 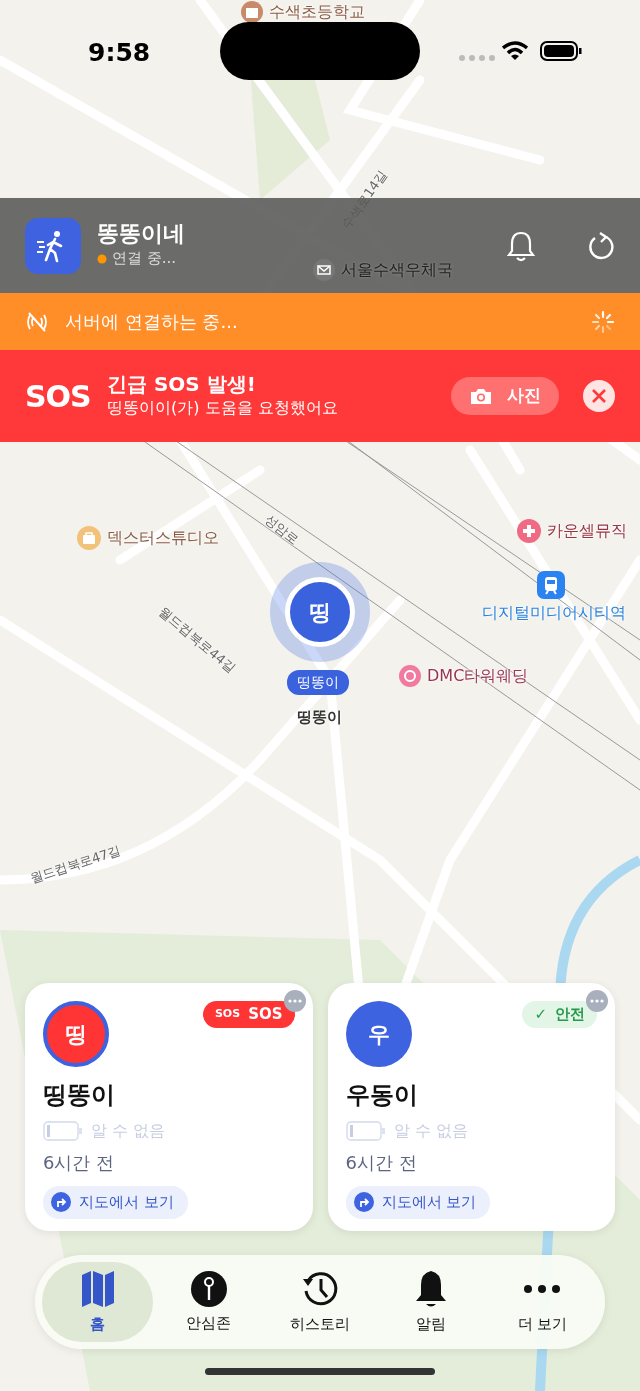 I want to click on tab: 히스토리, so click(x=320, y=1302).